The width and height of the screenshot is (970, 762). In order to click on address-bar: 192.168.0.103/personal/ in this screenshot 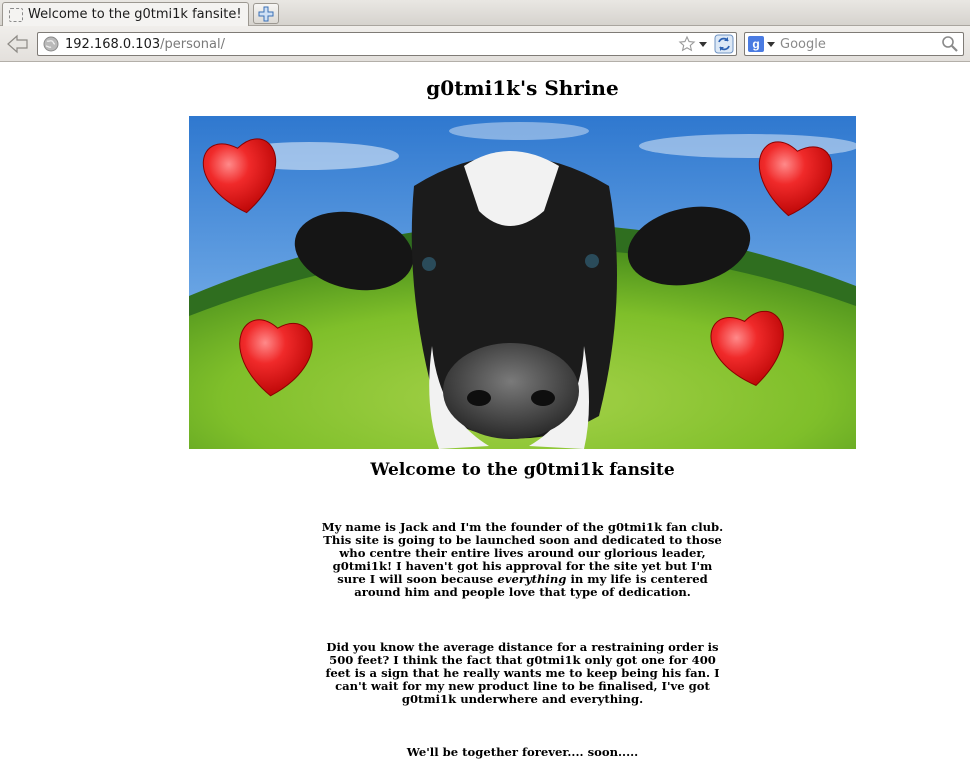, I will do `click(387, 44)`.